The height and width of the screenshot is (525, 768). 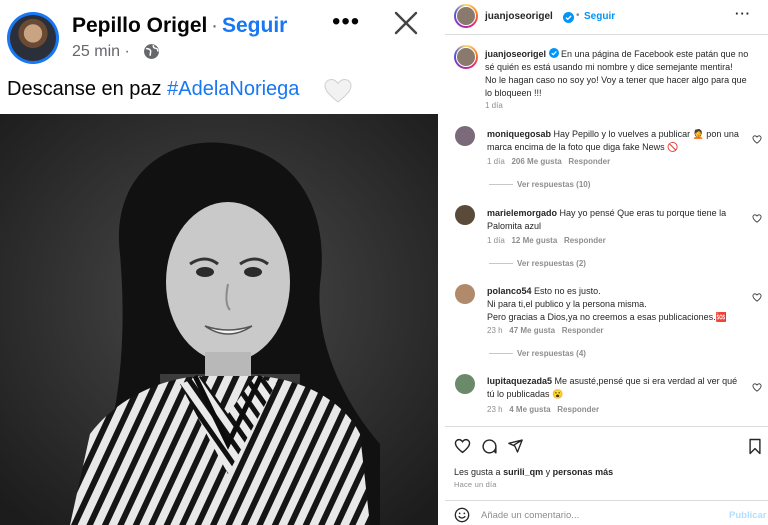 What do you see at coordinates (509, 291) in the screenshot?
I see `comment-username: polanco54` at bounding box center [509, 291].